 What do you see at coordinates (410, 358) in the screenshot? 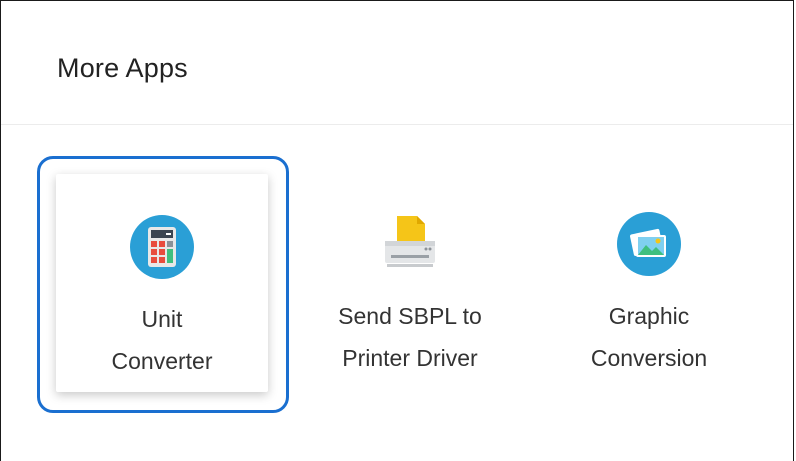
I see `app-label-line2: Printer Driver` at bounding box center [410, 358].